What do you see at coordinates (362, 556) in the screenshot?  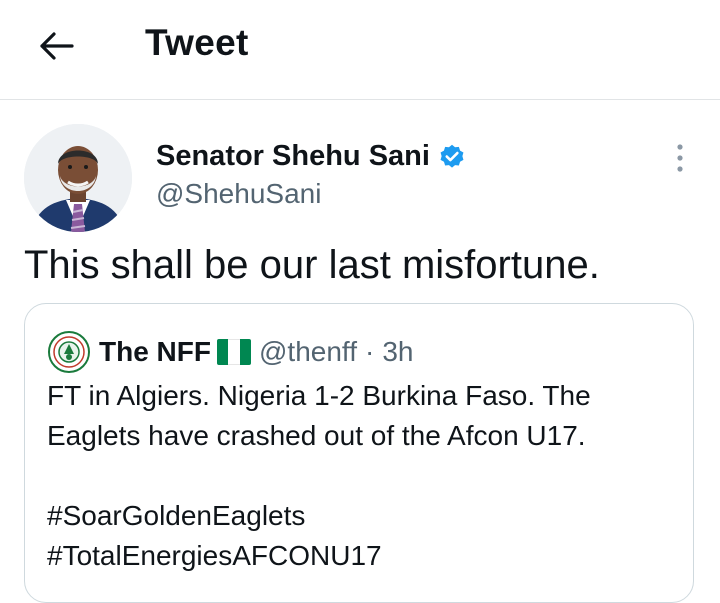 I see `hashtag-link: #TotalEnergiesAFCONU17` at bounding box center [362, 556].